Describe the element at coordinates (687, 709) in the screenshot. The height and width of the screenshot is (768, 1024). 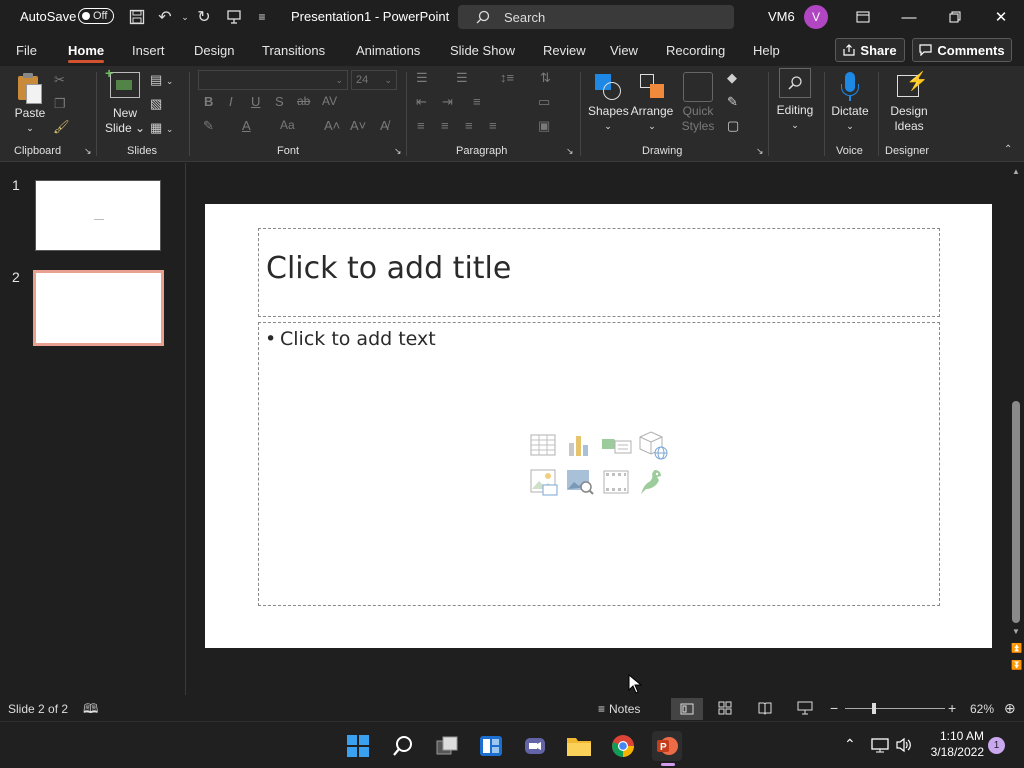
I see `normal-view-icon` at that location.